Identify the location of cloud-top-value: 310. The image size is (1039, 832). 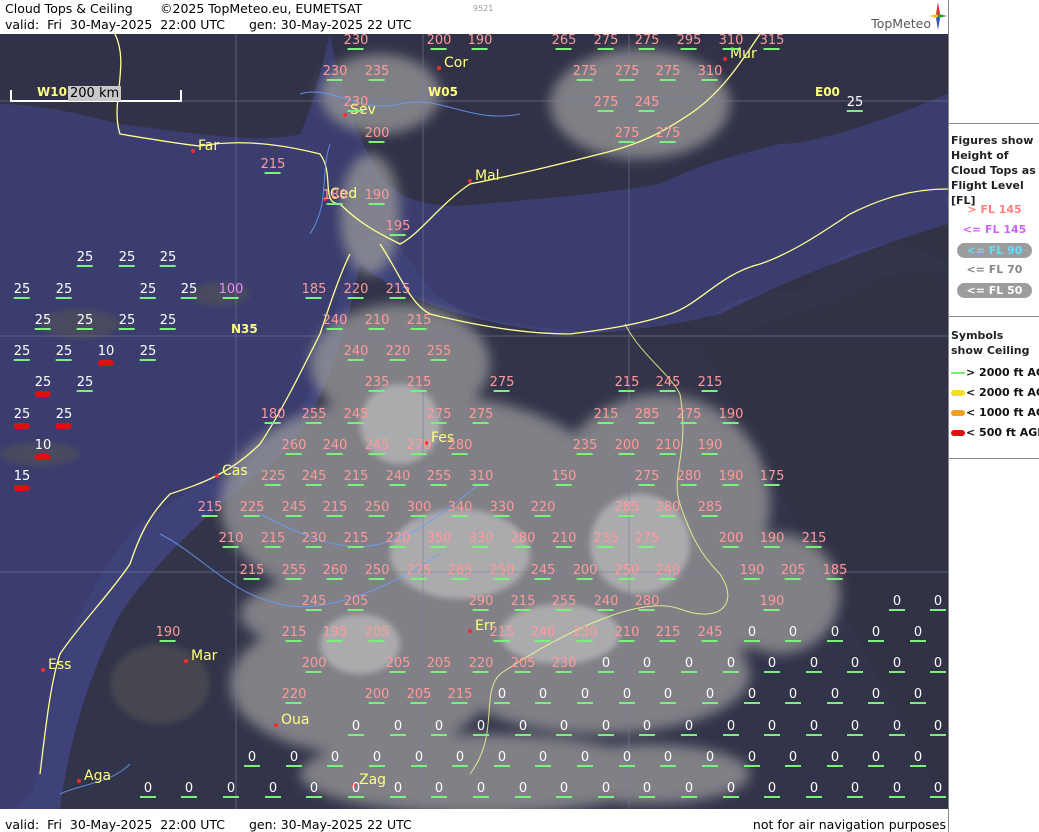
(731, 41).